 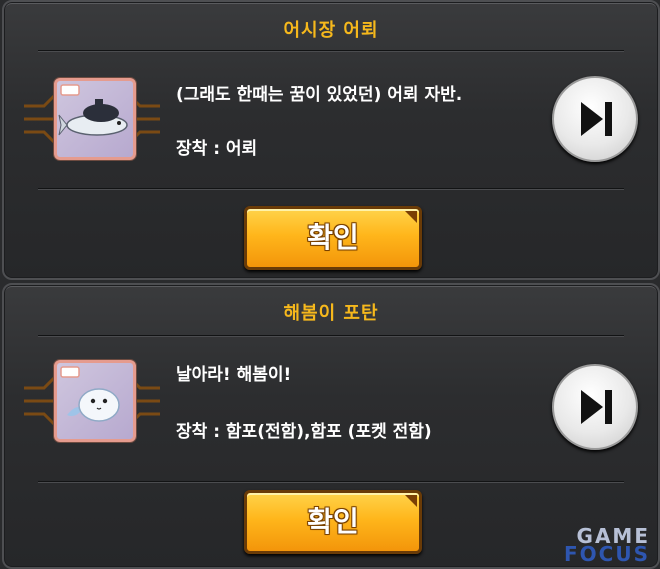 What do you see at coordinates (234, 375) in the screenshot?
I see `item-description: 날아라! 해봄이!` at bounding box center [234, 375].